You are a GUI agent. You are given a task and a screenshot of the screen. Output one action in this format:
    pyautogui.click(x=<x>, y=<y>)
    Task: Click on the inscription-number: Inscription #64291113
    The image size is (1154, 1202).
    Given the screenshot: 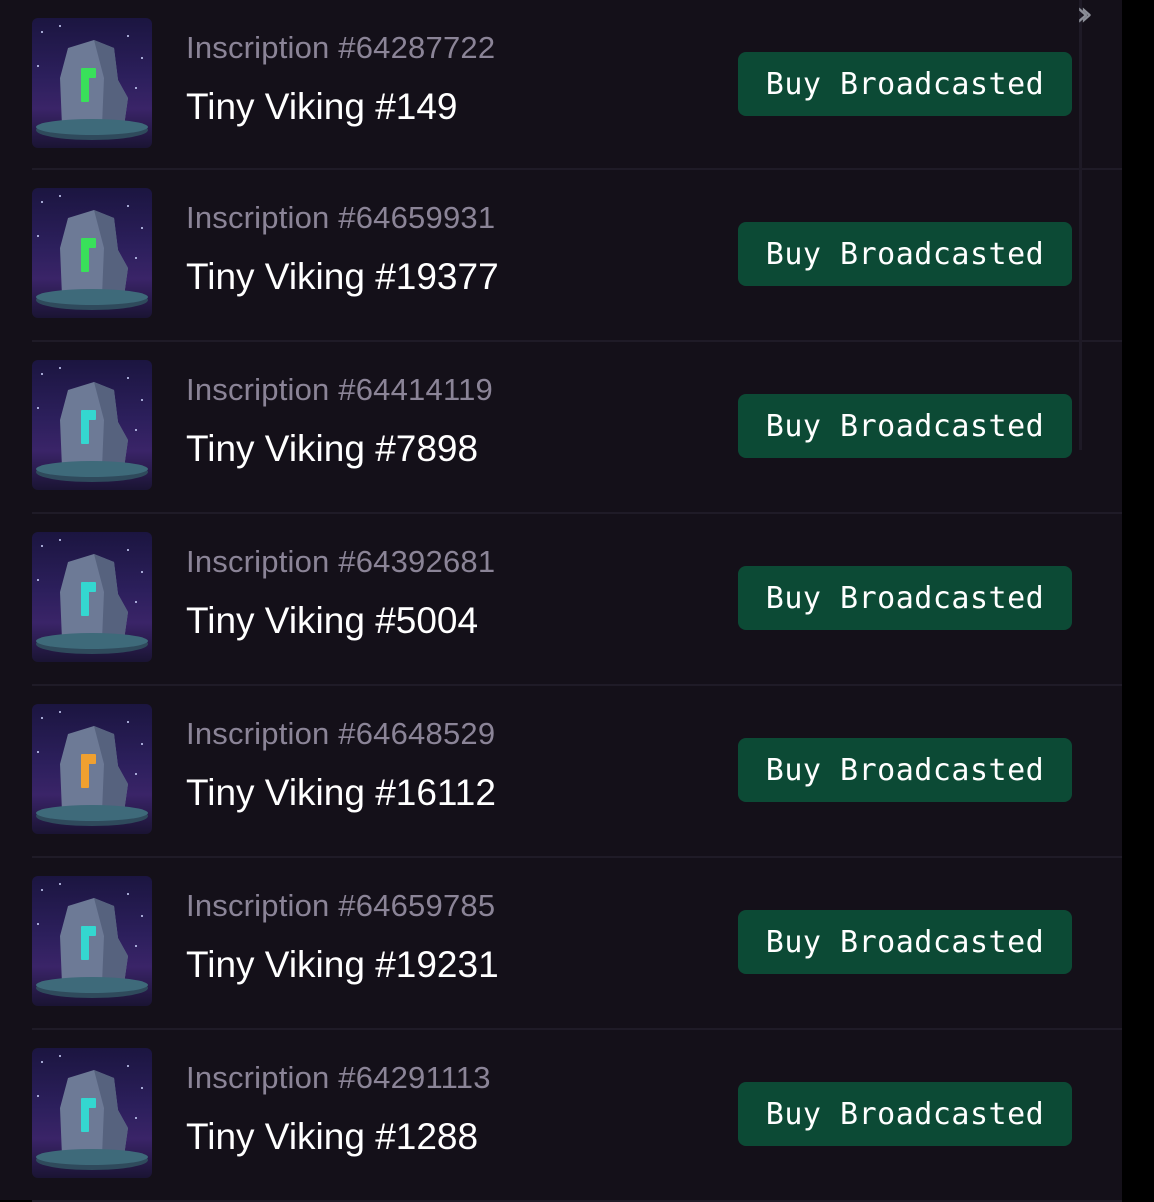 What is the action you would take?
    pyautogui.click(x=338, y=1077)
    